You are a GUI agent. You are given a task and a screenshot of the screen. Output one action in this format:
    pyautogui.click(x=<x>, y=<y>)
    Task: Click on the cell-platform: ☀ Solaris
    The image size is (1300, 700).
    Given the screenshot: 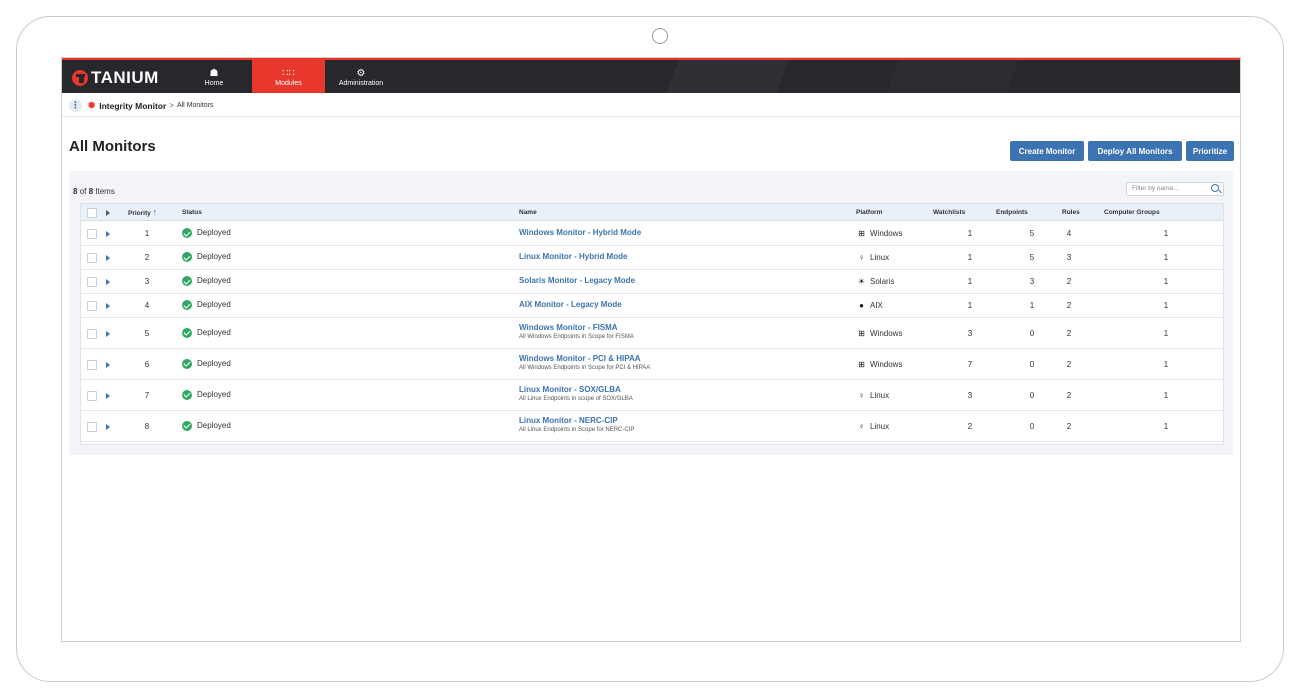 What is the action you would take?
    pyautogui.click(x=875, y=281)
    